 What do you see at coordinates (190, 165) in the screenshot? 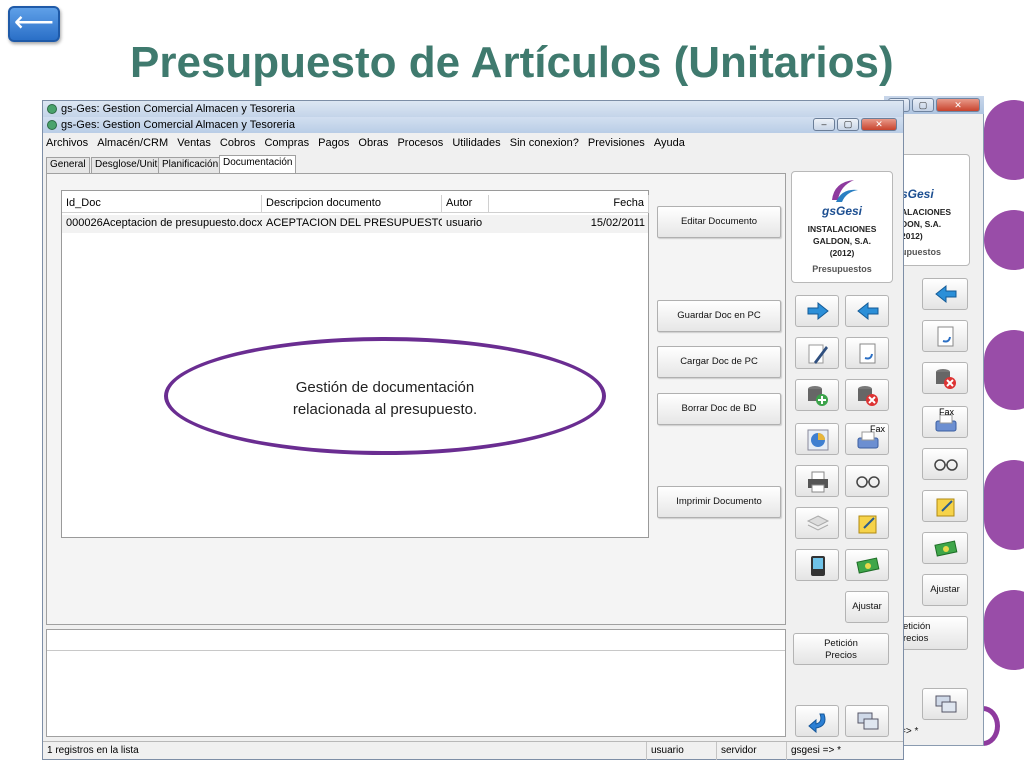
I see `tab-planificacion: Planificación` at bounding box center [190, 165].